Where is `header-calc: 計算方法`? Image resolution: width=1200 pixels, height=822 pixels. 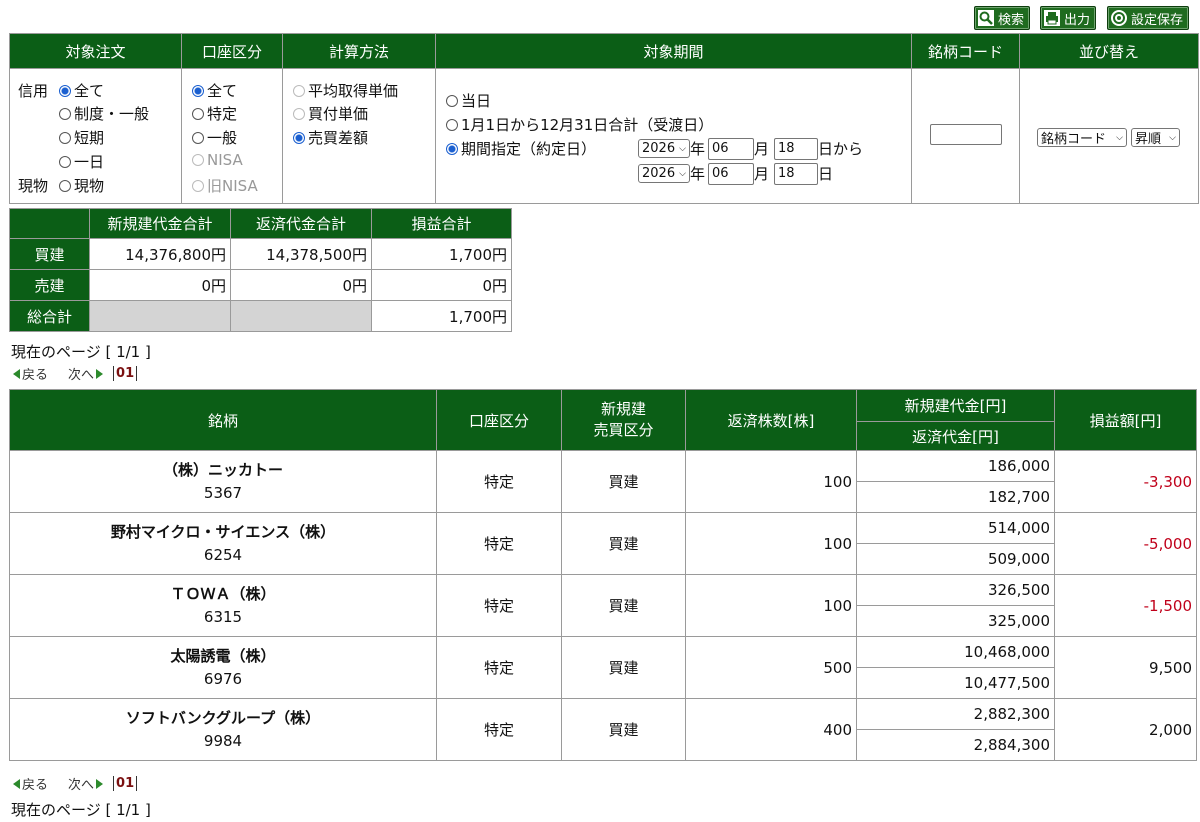 header-calc: 計算方法 is located at coordinates (359, 51).